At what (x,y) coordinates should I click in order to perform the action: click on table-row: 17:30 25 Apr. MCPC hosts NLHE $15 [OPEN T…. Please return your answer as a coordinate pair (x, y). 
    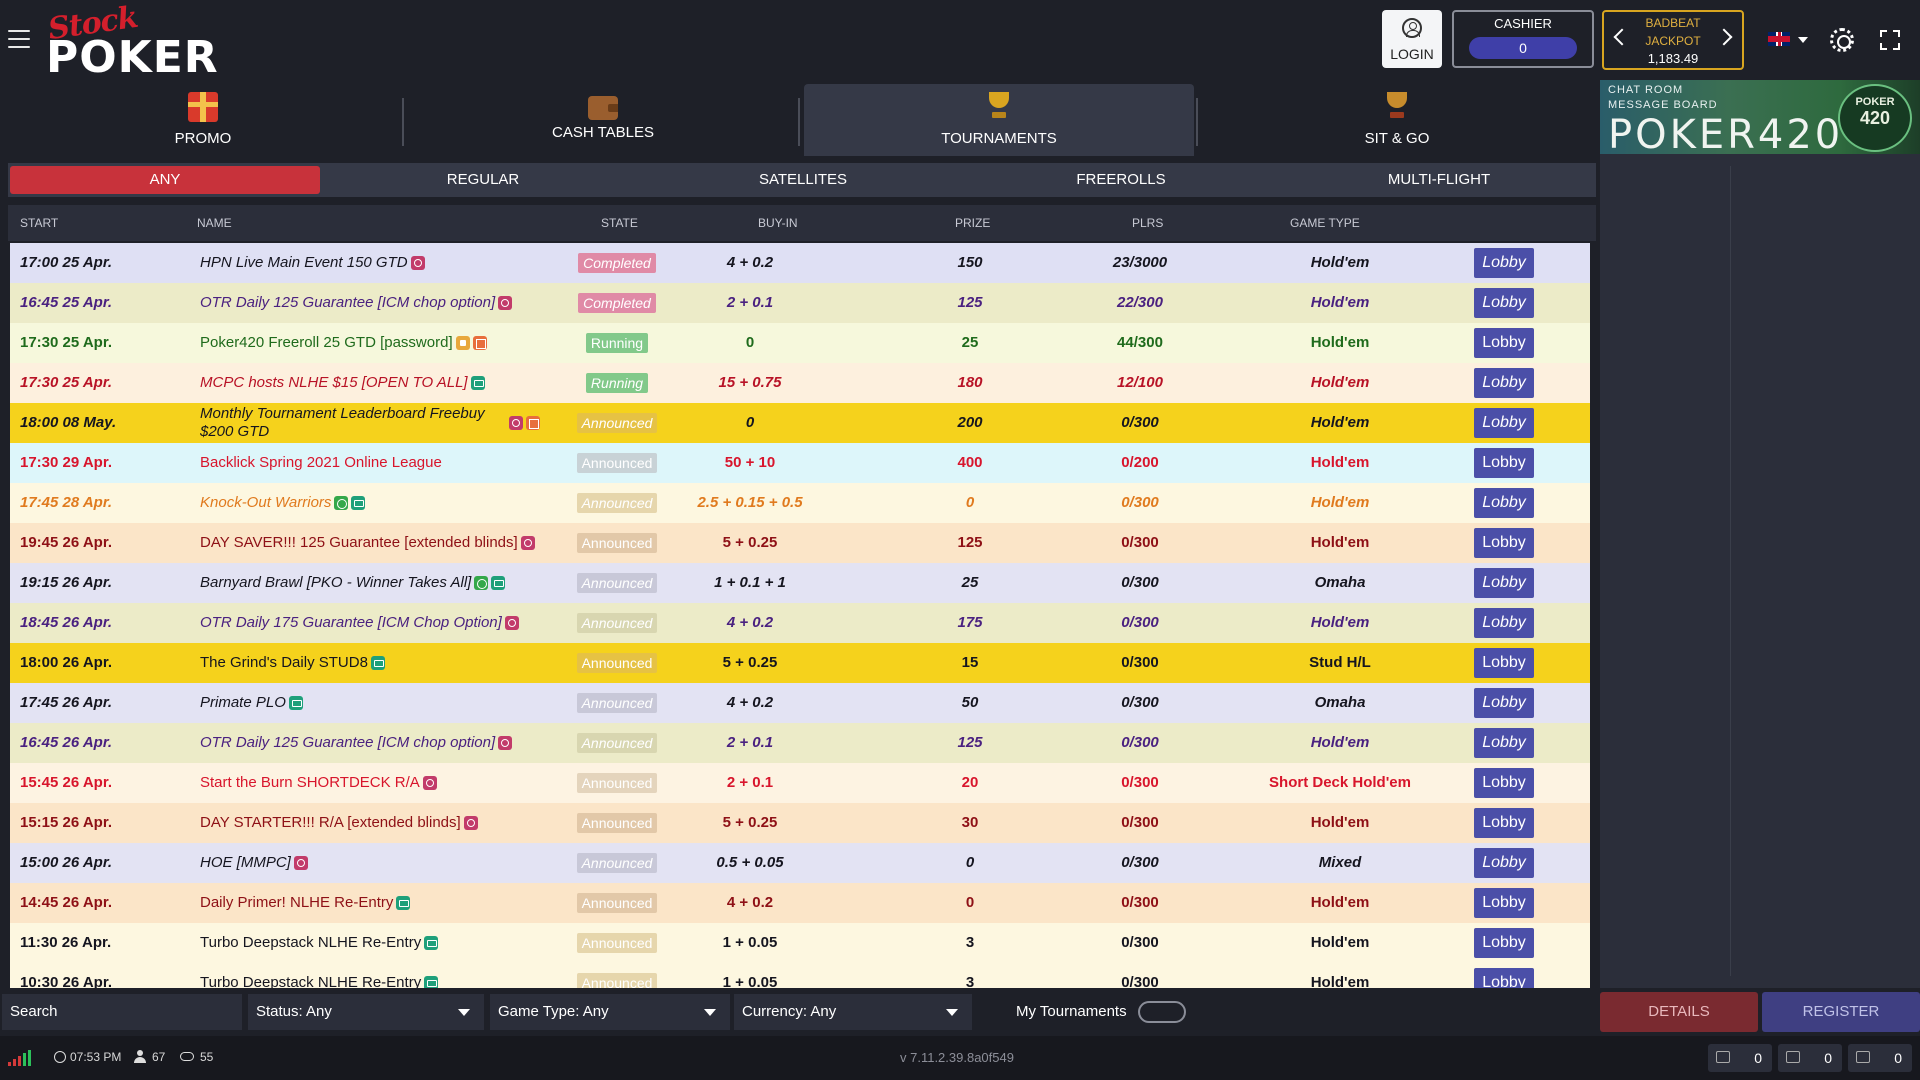
    Looking at the image, I should click on (800, 383).